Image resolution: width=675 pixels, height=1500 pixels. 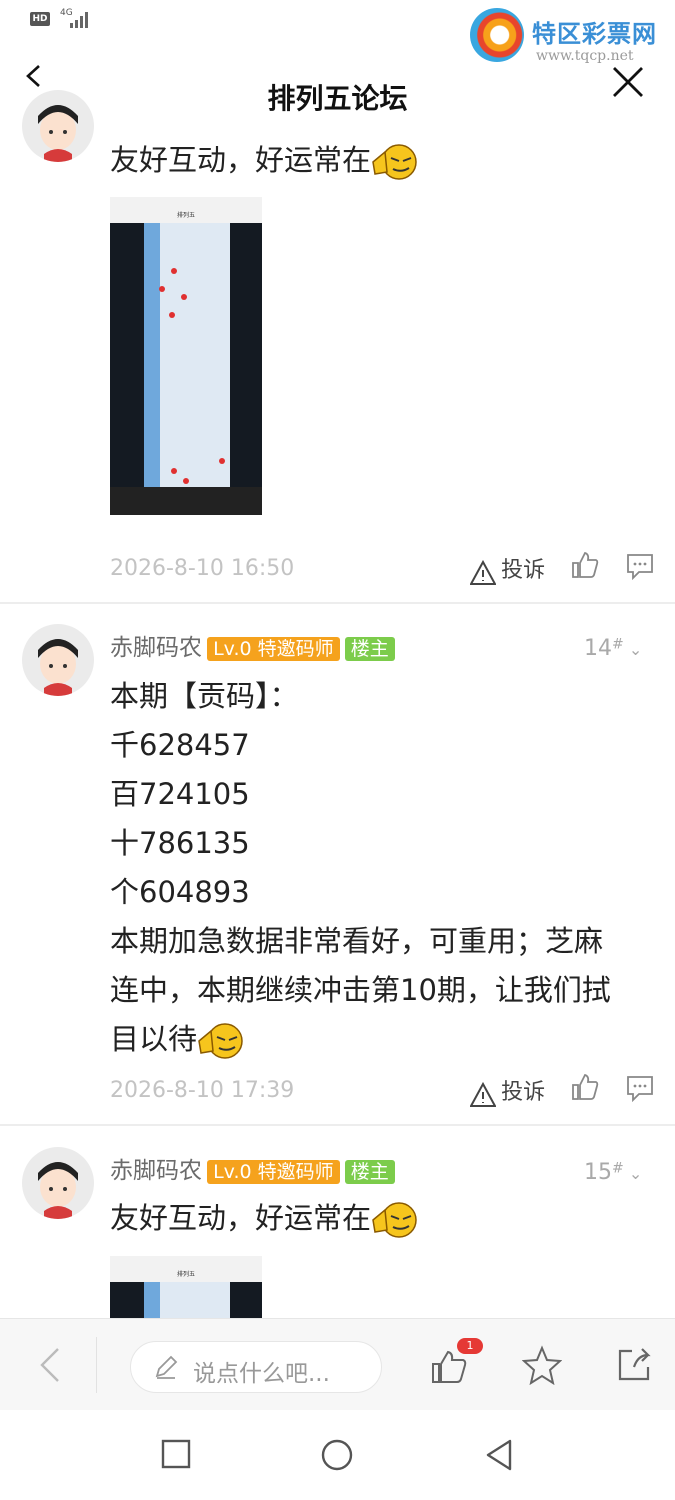 What do you see at coordinates (337, 98) in the screenshot?
I see `page-title: 排列五论坛` at bounding box center [337, 98].